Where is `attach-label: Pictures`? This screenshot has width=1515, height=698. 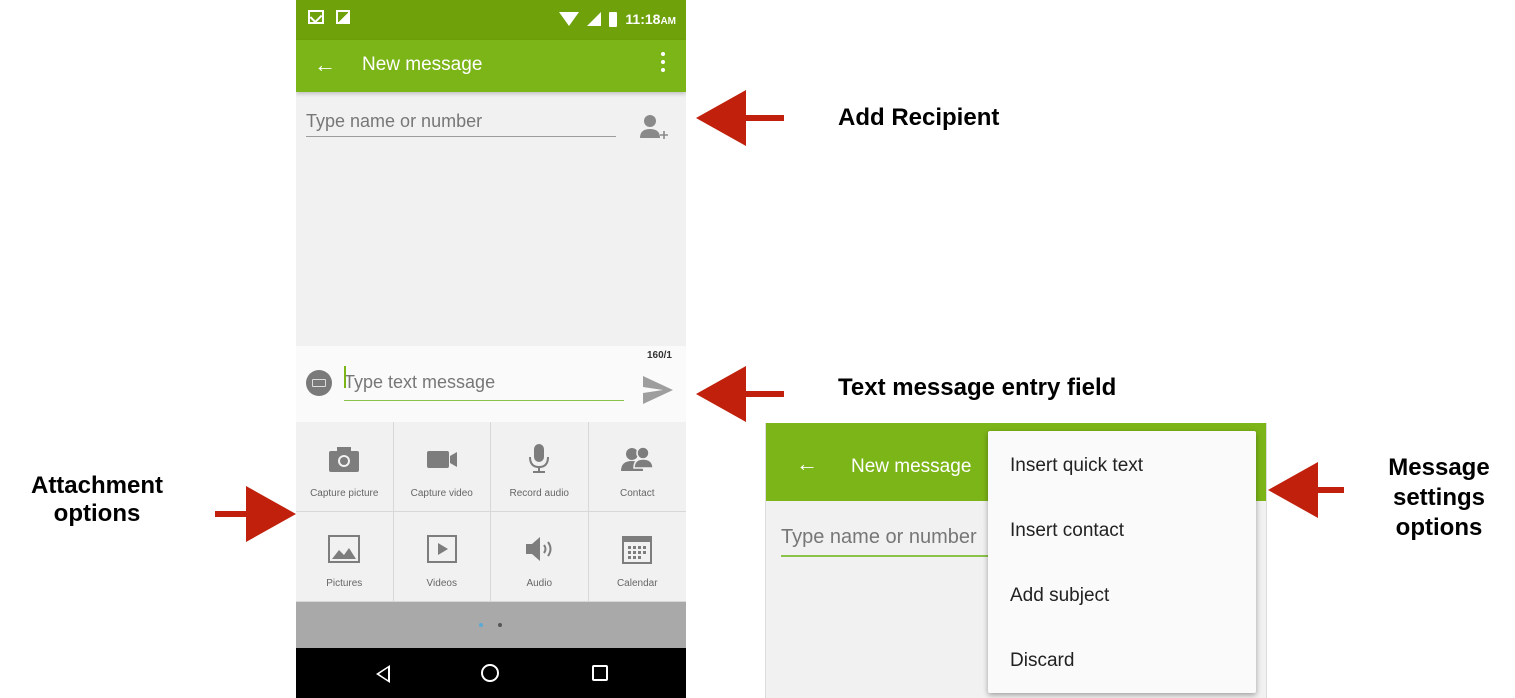
attach-label: Pictures is located at coordinates (344, 583).